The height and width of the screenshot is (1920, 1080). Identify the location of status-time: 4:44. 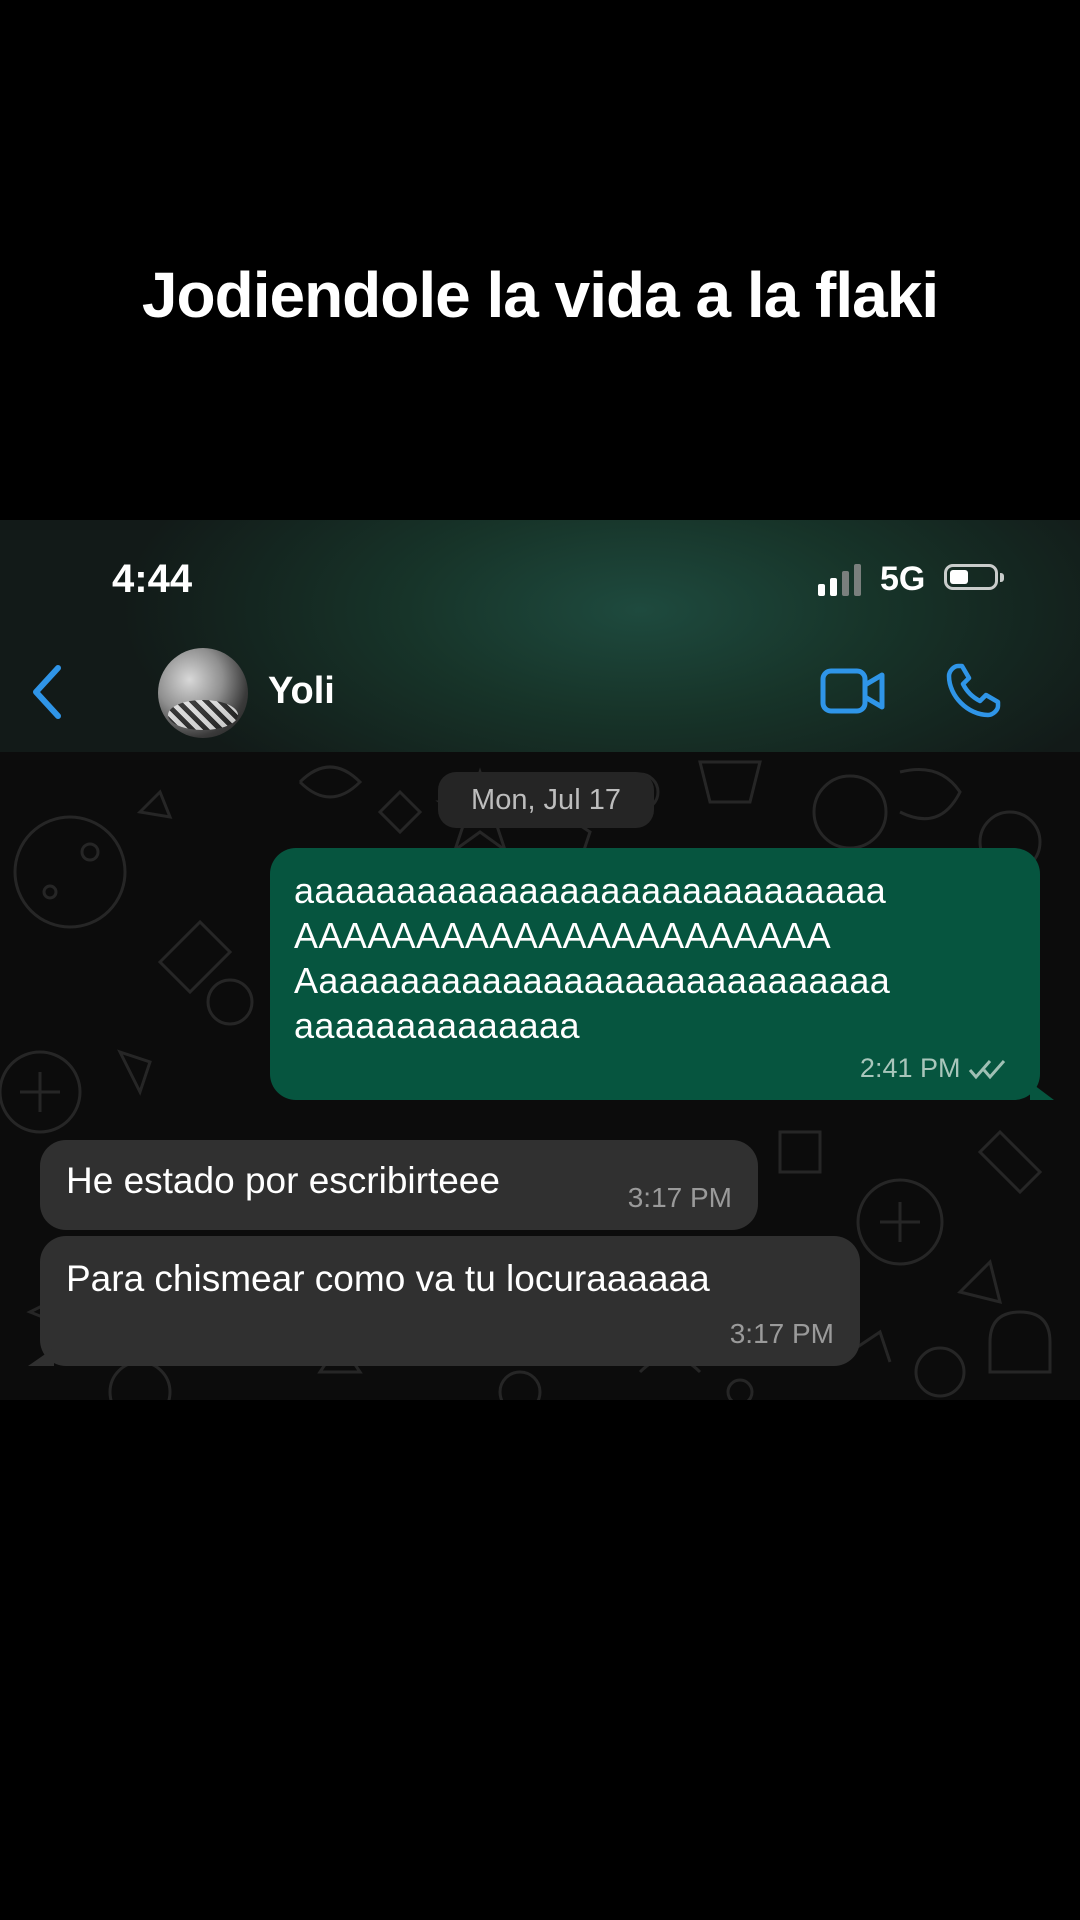
(152, 579).